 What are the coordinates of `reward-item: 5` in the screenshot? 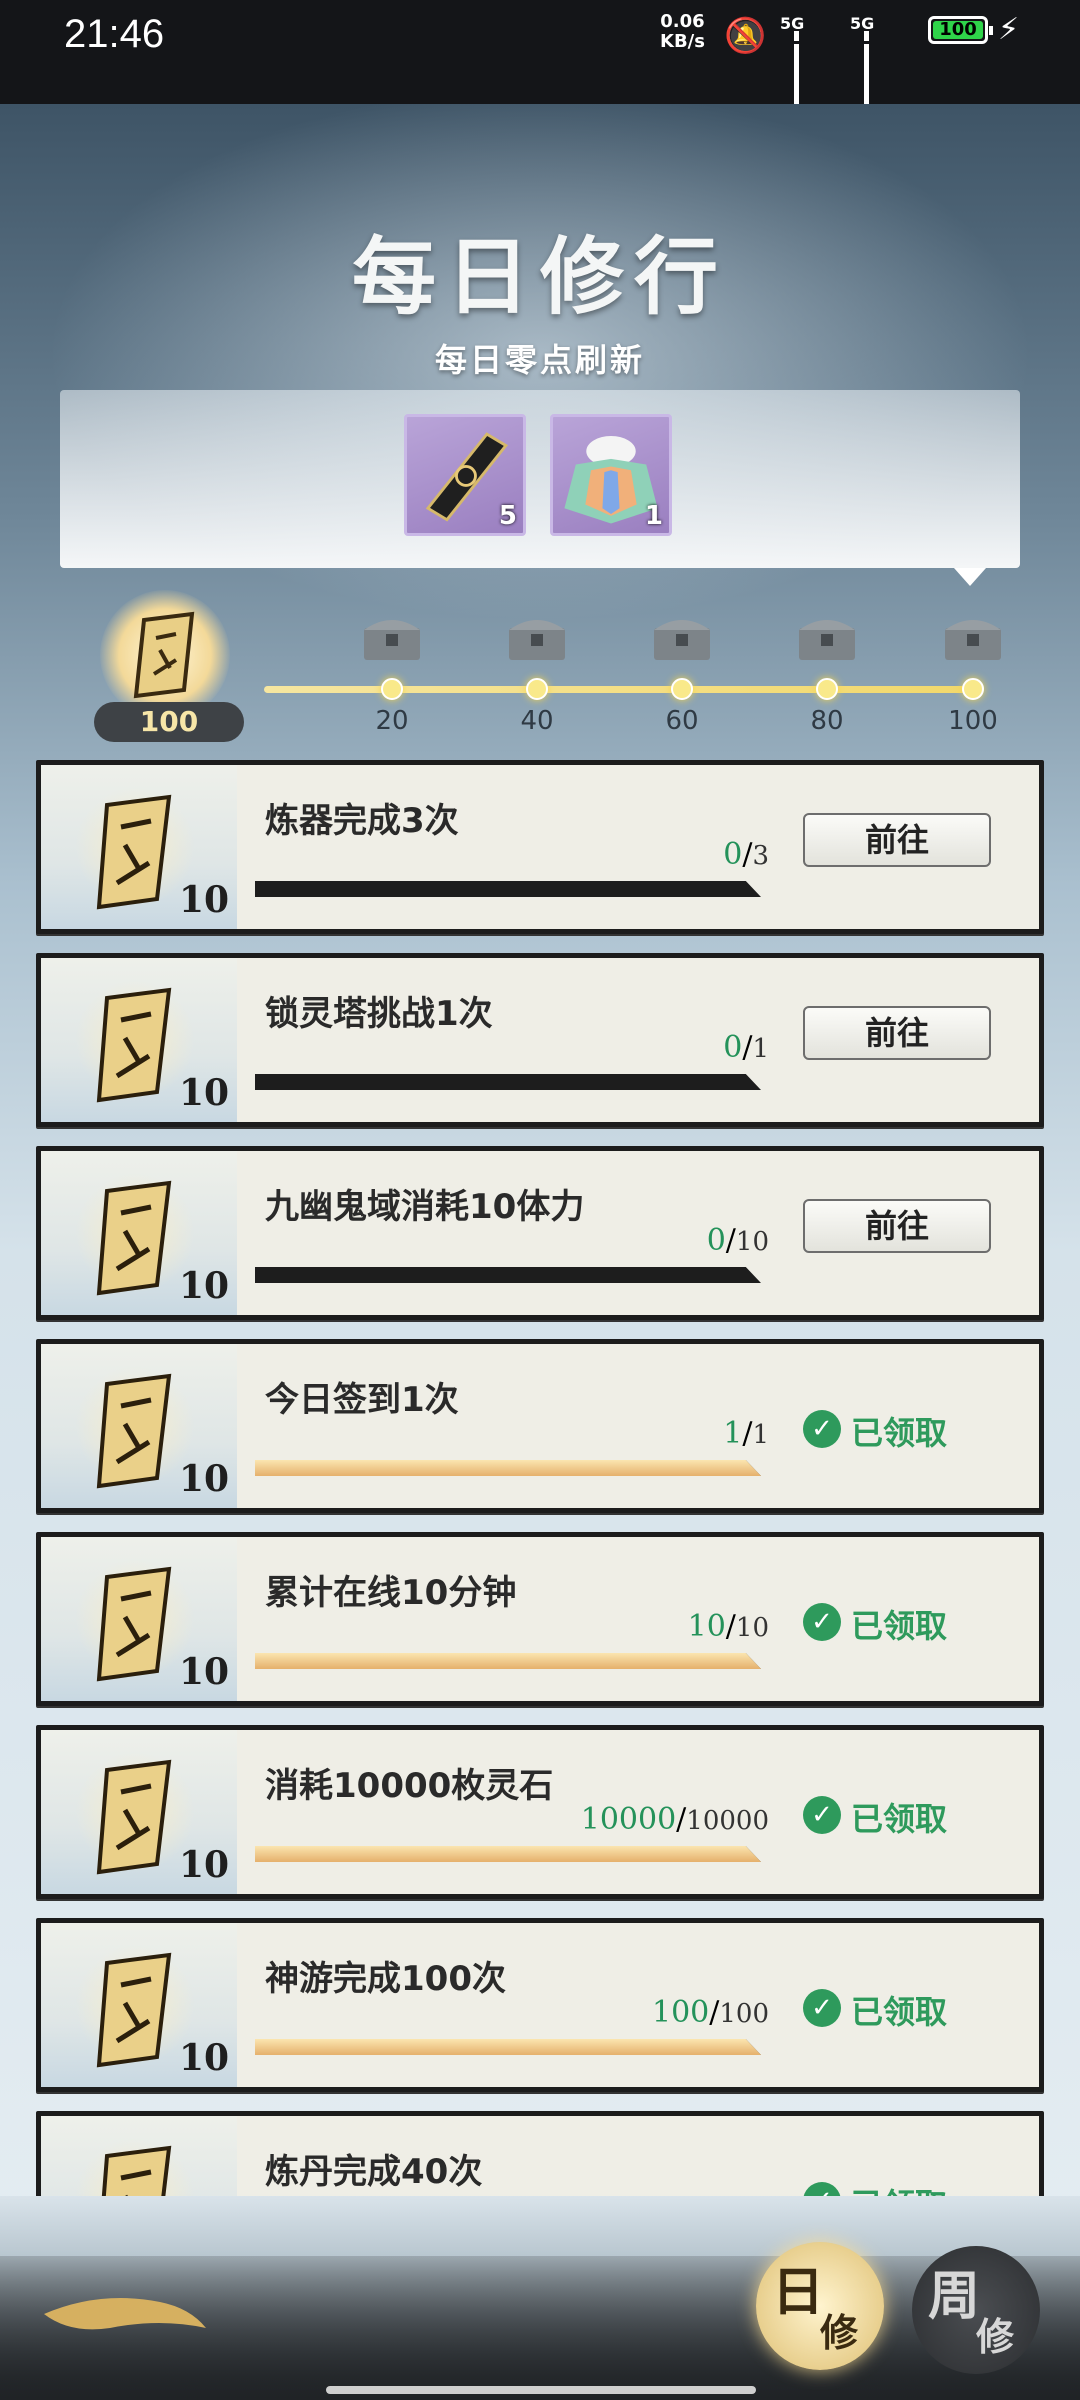 It's located at (465, 475).